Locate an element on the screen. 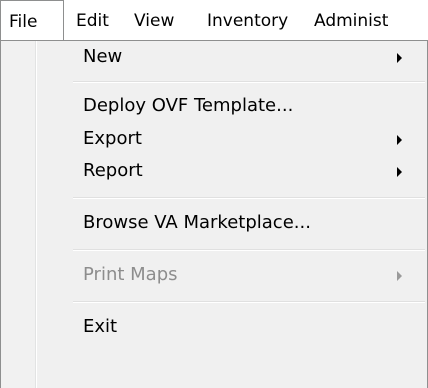 The height and width of the screenshot is (388, 428). menu-item-print-maps: Print Maps is located at coordinates (214, 275).